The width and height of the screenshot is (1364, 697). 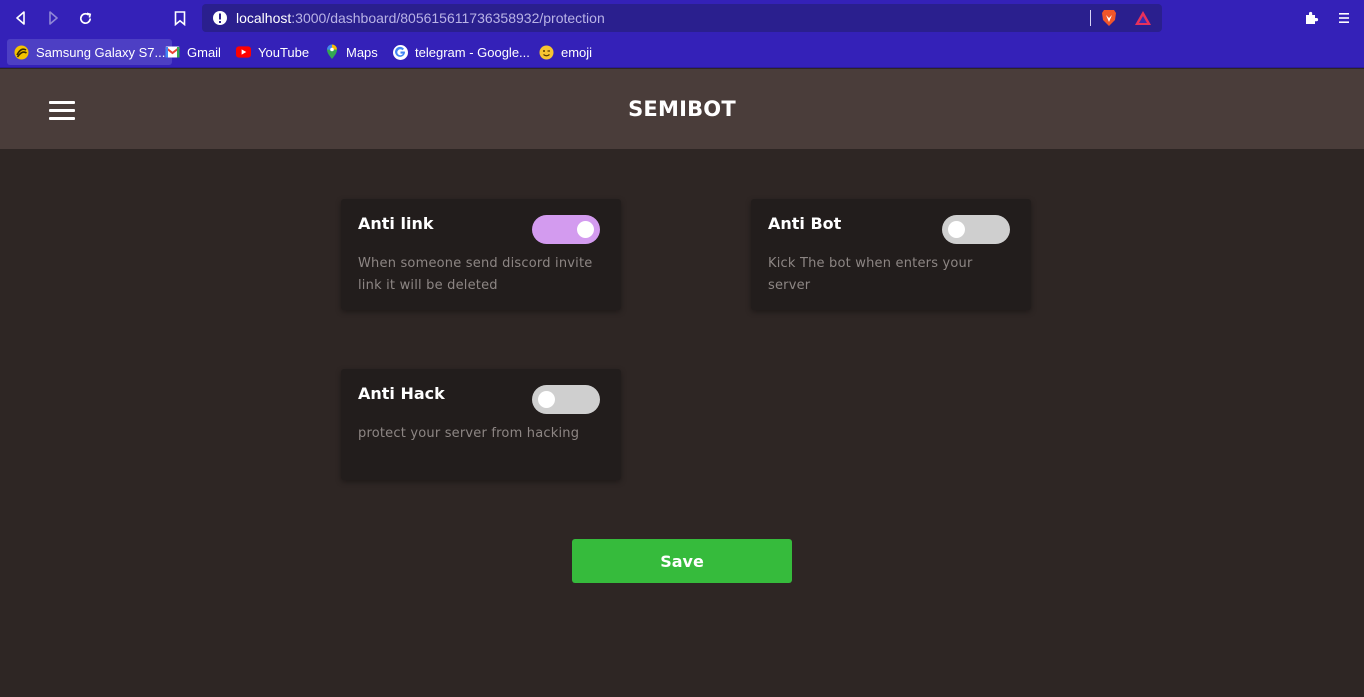 I want to click on bookmark-label: Maps, so click(x=362, y=52).